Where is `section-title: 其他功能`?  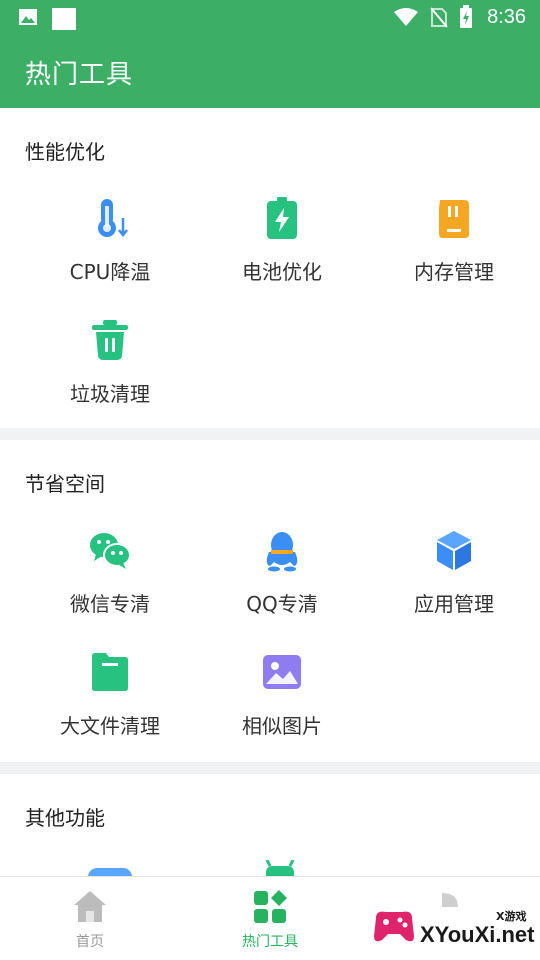
section-title: 其他功能 is located at coordinates (65, 818).